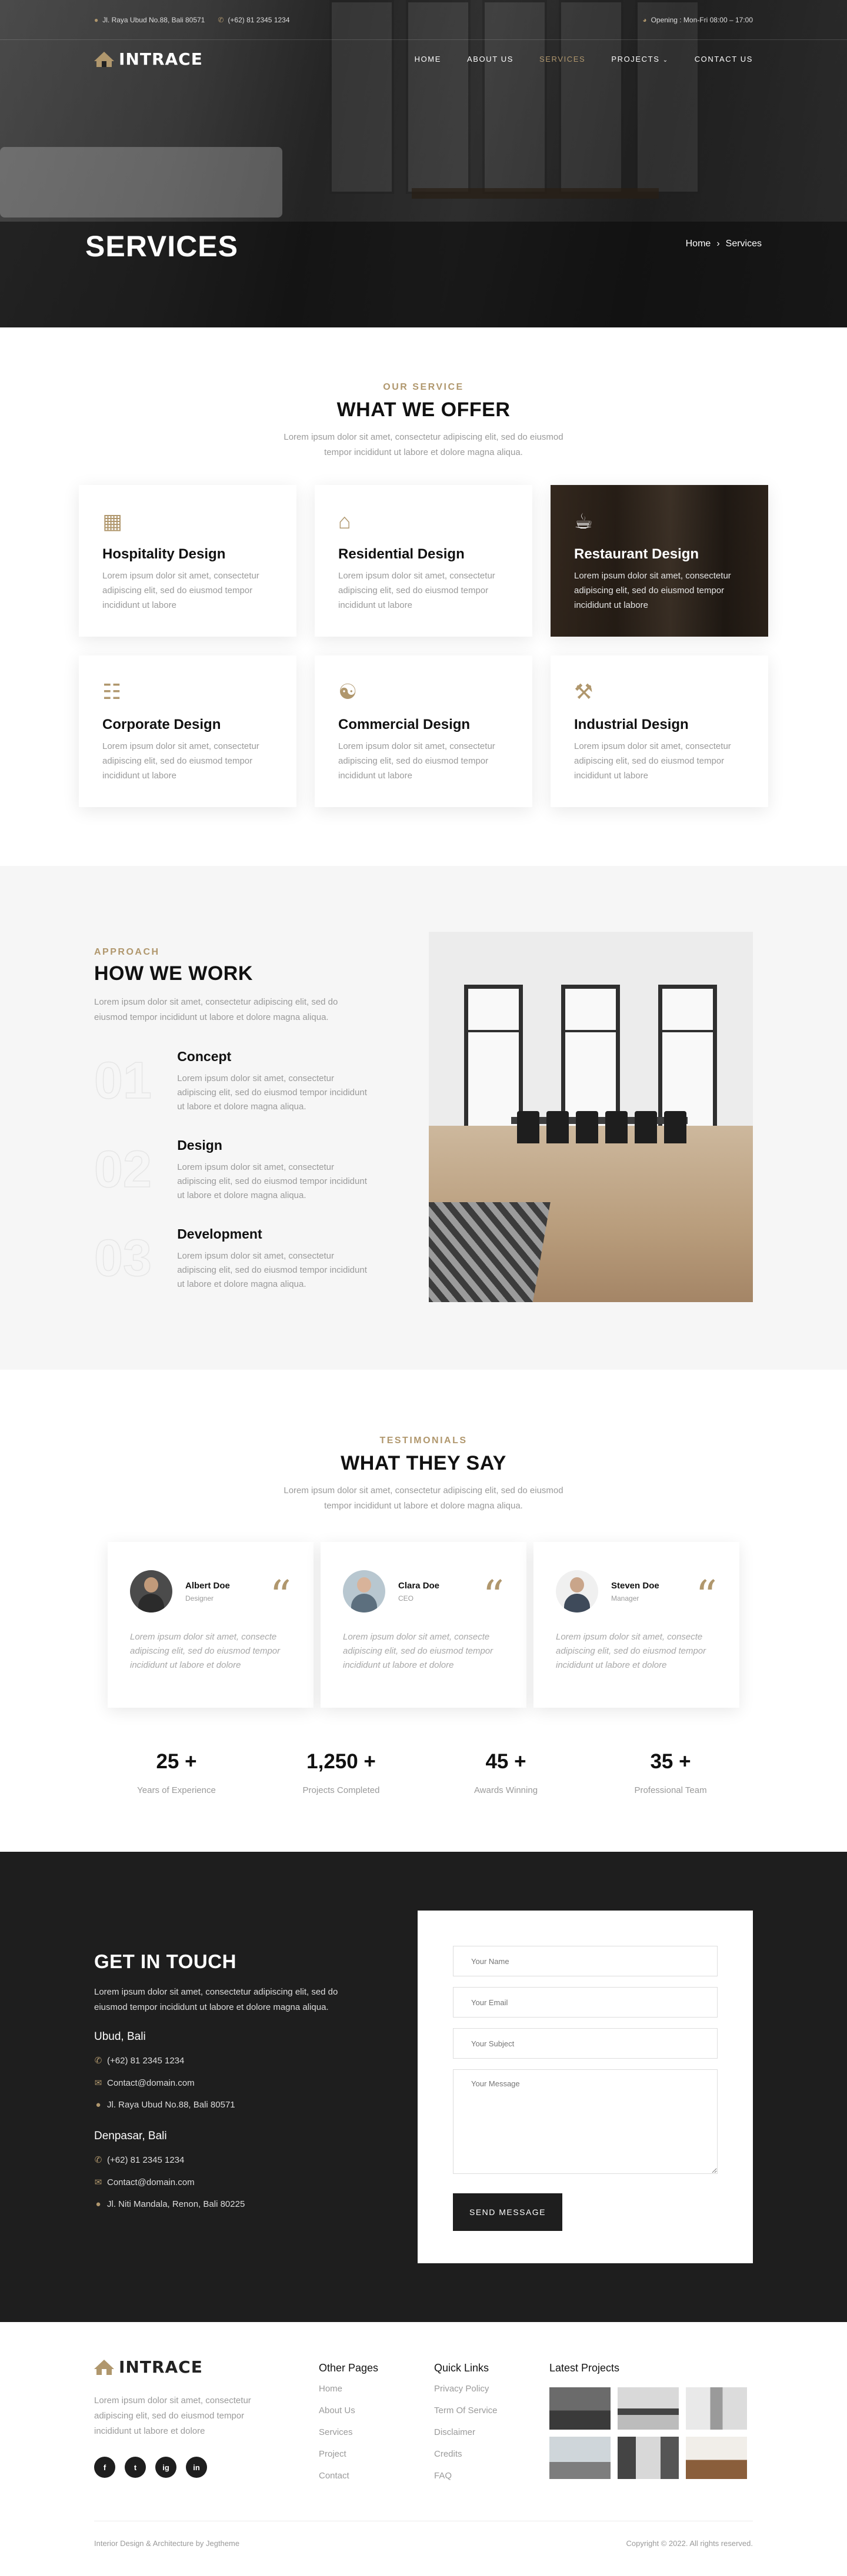 The image size is (847, 2576). I want to click on coin-hand-icon: ☯, so click(348, 692).